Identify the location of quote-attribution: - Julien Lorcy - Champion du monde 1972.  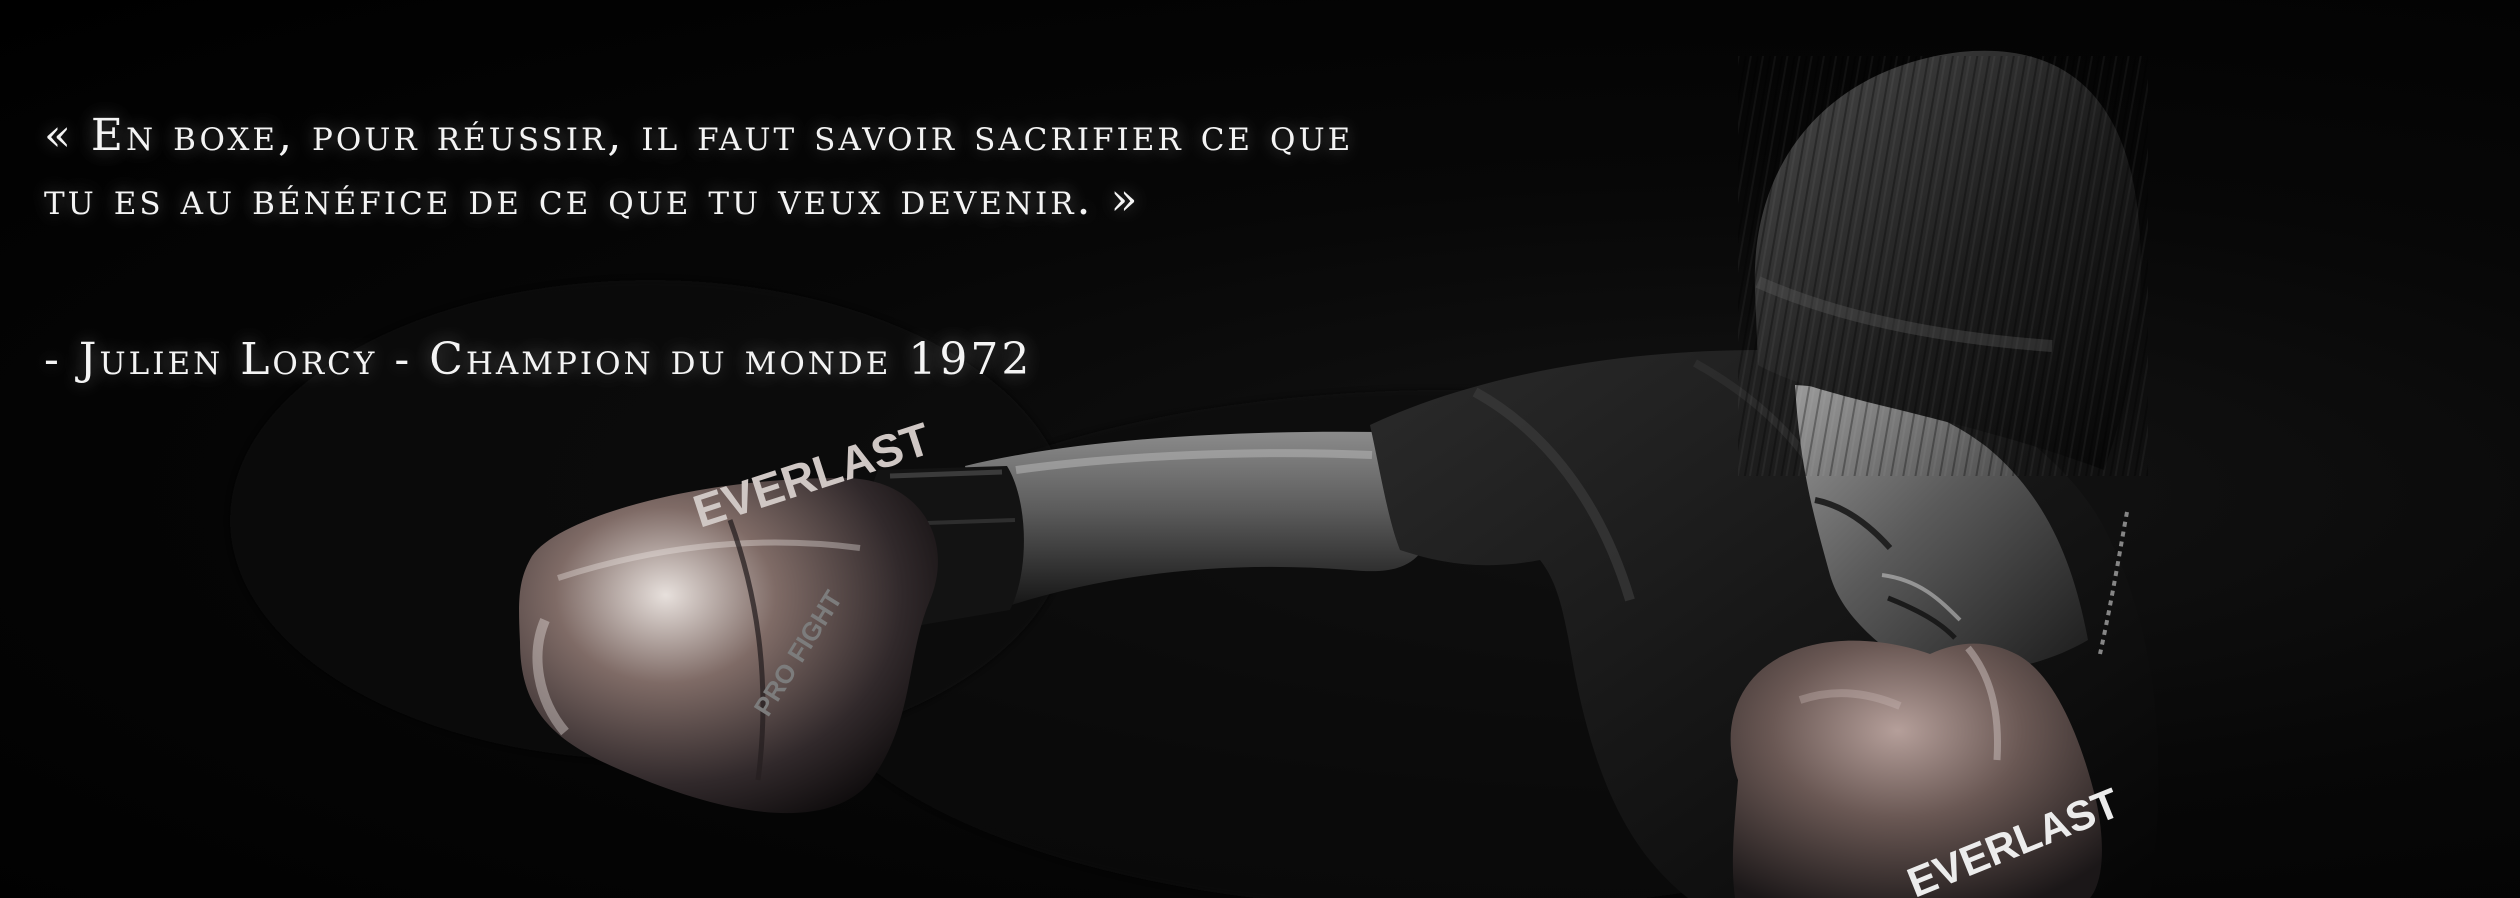
(538, 359).